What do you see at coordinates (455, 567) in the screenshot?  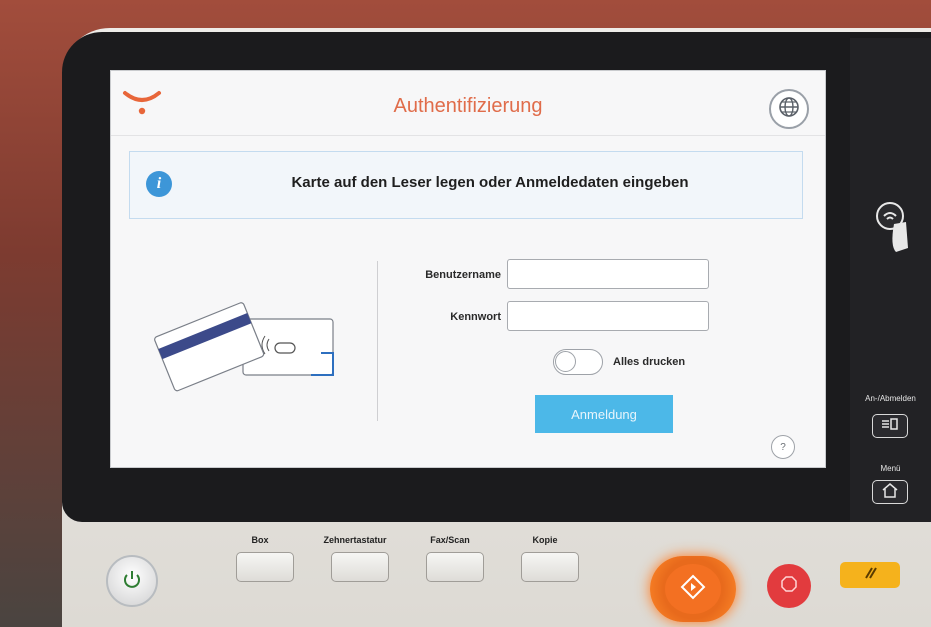 I see `fax-scan-key` at bounding box center [455, 567].